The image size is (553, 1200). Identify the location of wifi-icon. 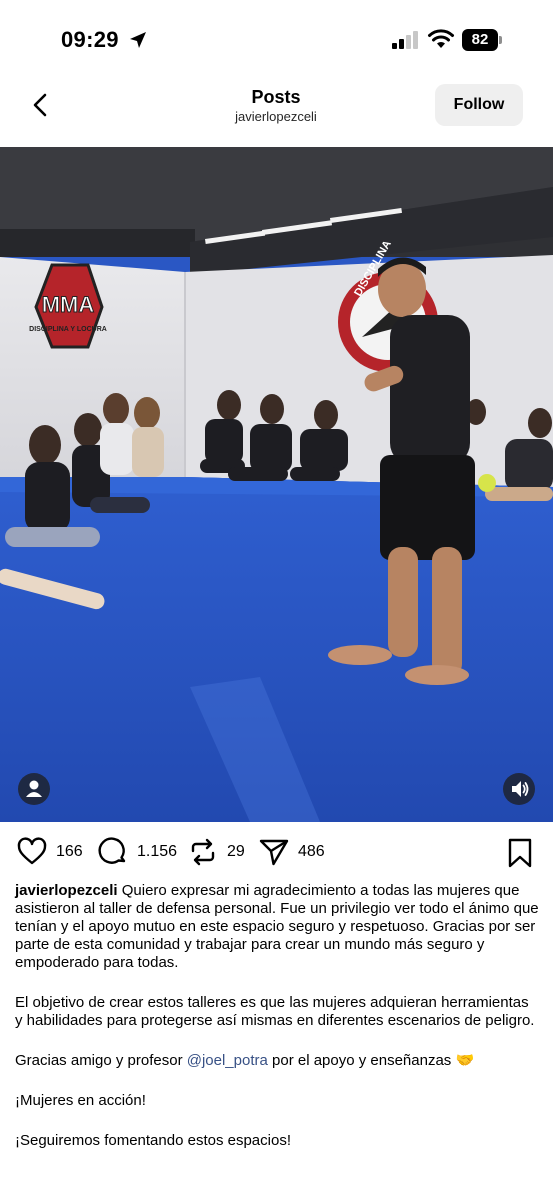
(441, 38).